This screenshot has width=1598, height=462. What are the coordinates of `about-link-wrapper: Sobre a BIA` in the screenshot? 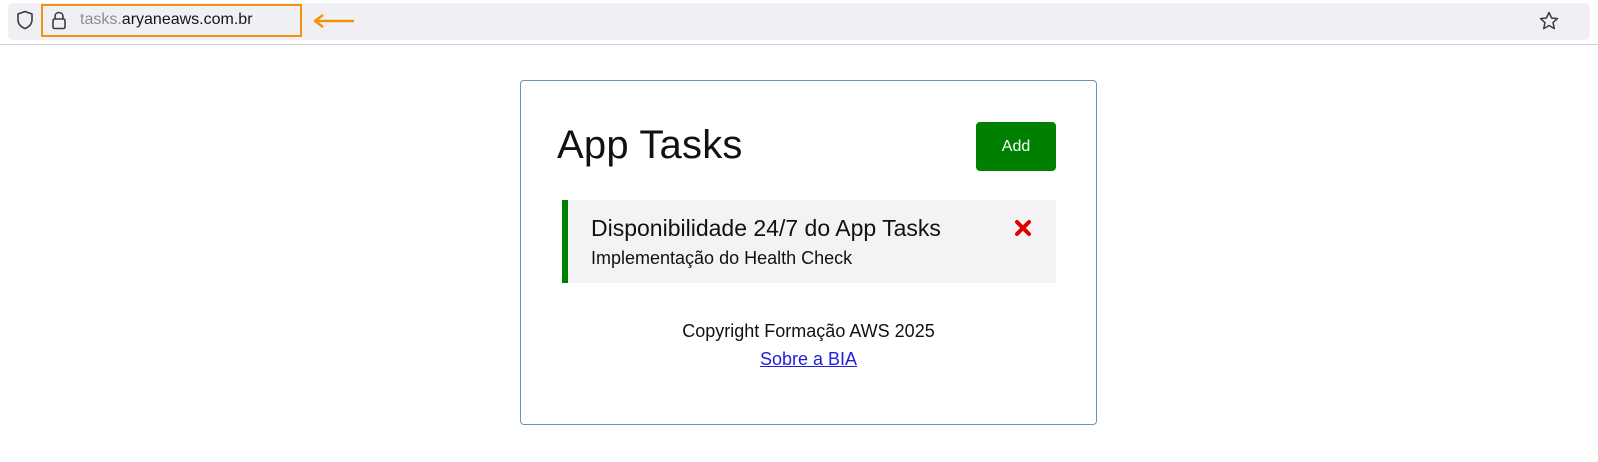 It's located at (808, 359).